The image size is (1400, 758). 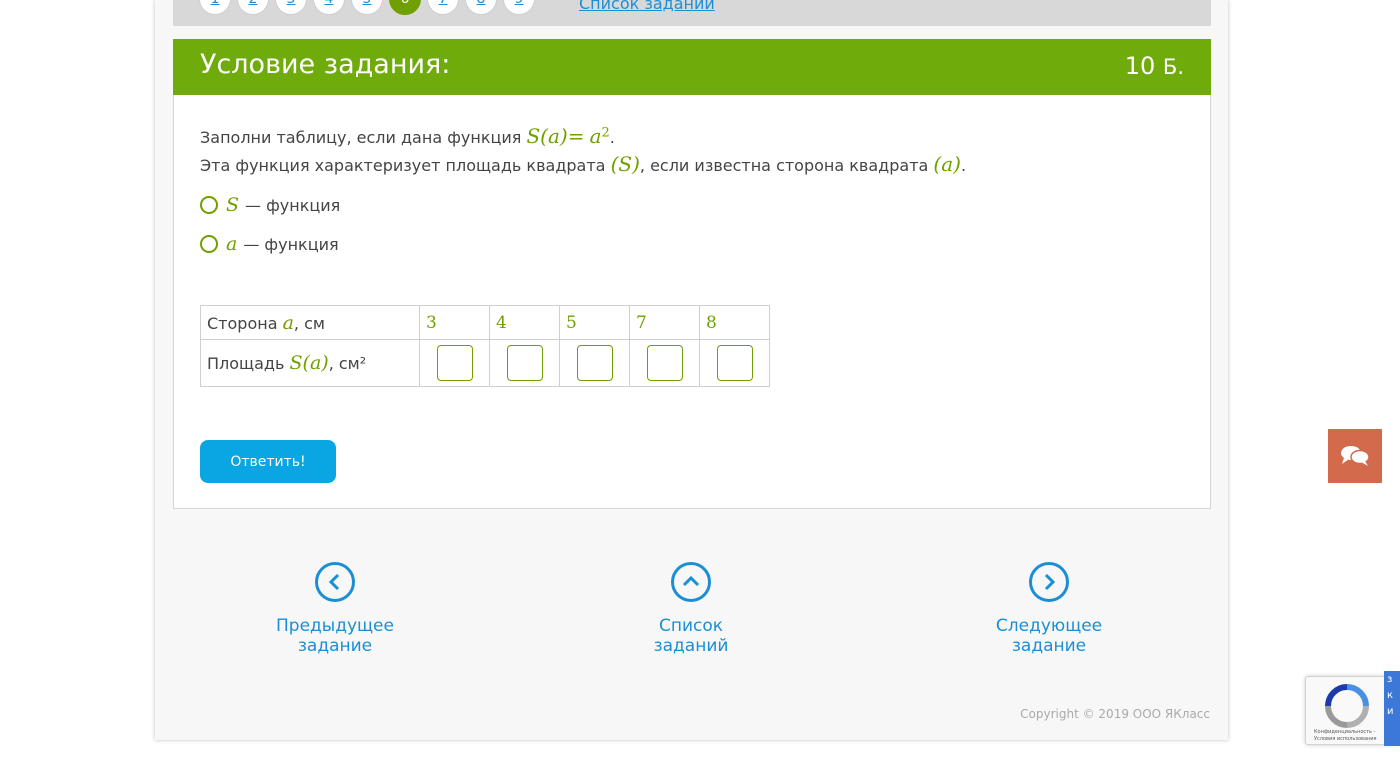 What do you see at coordinates (963, 165) in the screenshot?
I see `statement-part-3: .` at bounding box center [963, 165].